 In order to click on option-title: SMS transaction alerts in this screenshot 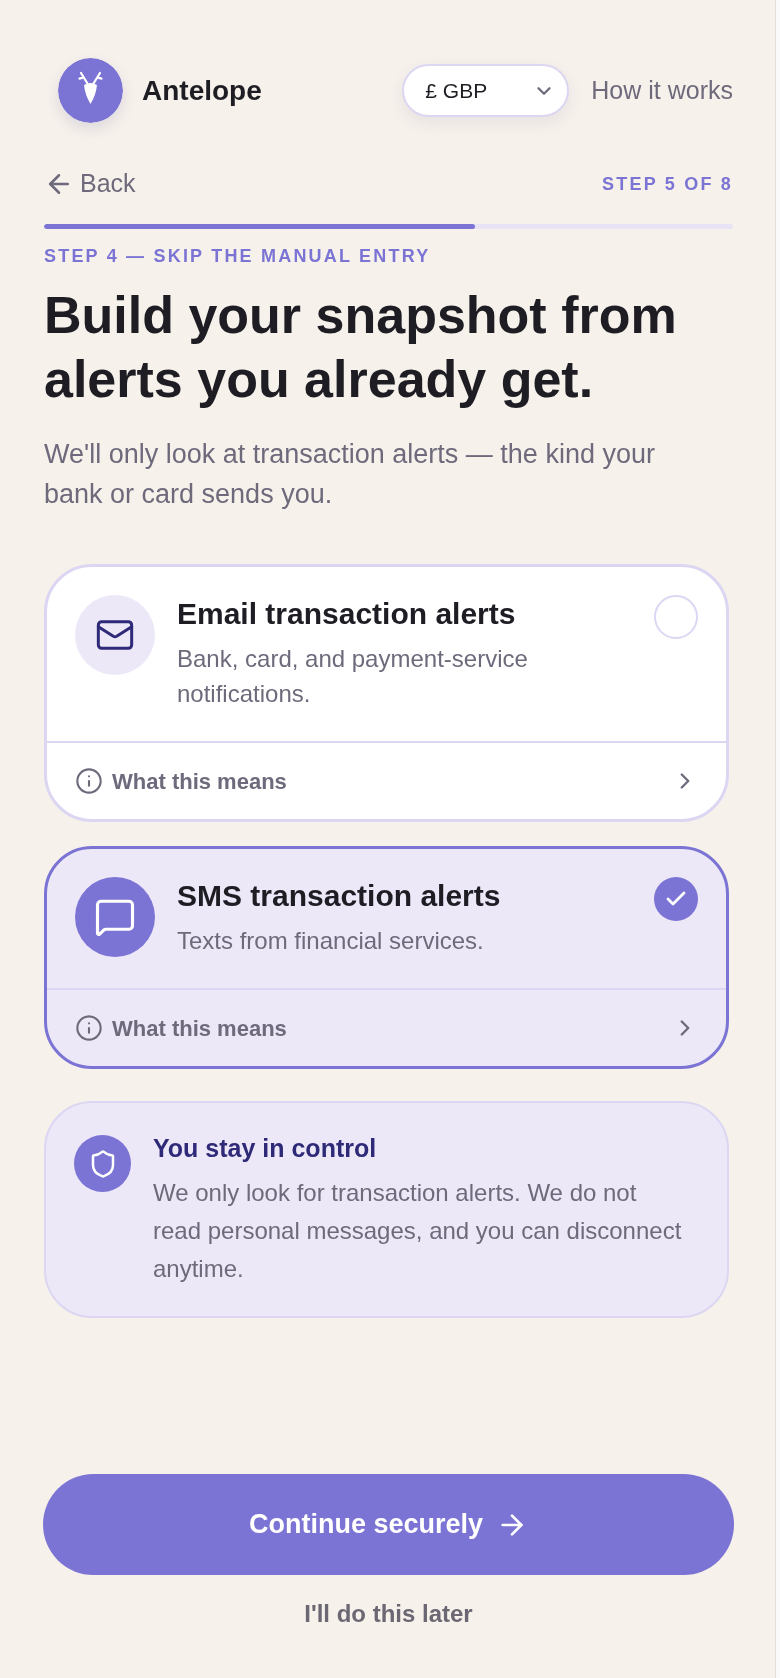, I will do `click(339, 896)`.